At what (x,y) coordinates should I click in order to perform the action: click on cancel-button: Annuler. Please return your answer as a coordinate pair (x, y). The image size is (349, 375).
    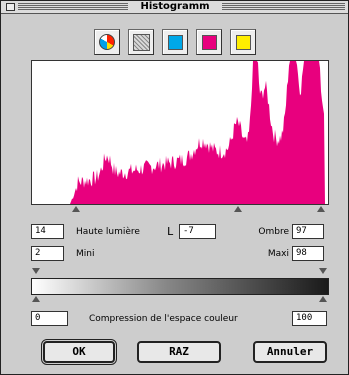
    Looking at the image, I should click on (290, 352).